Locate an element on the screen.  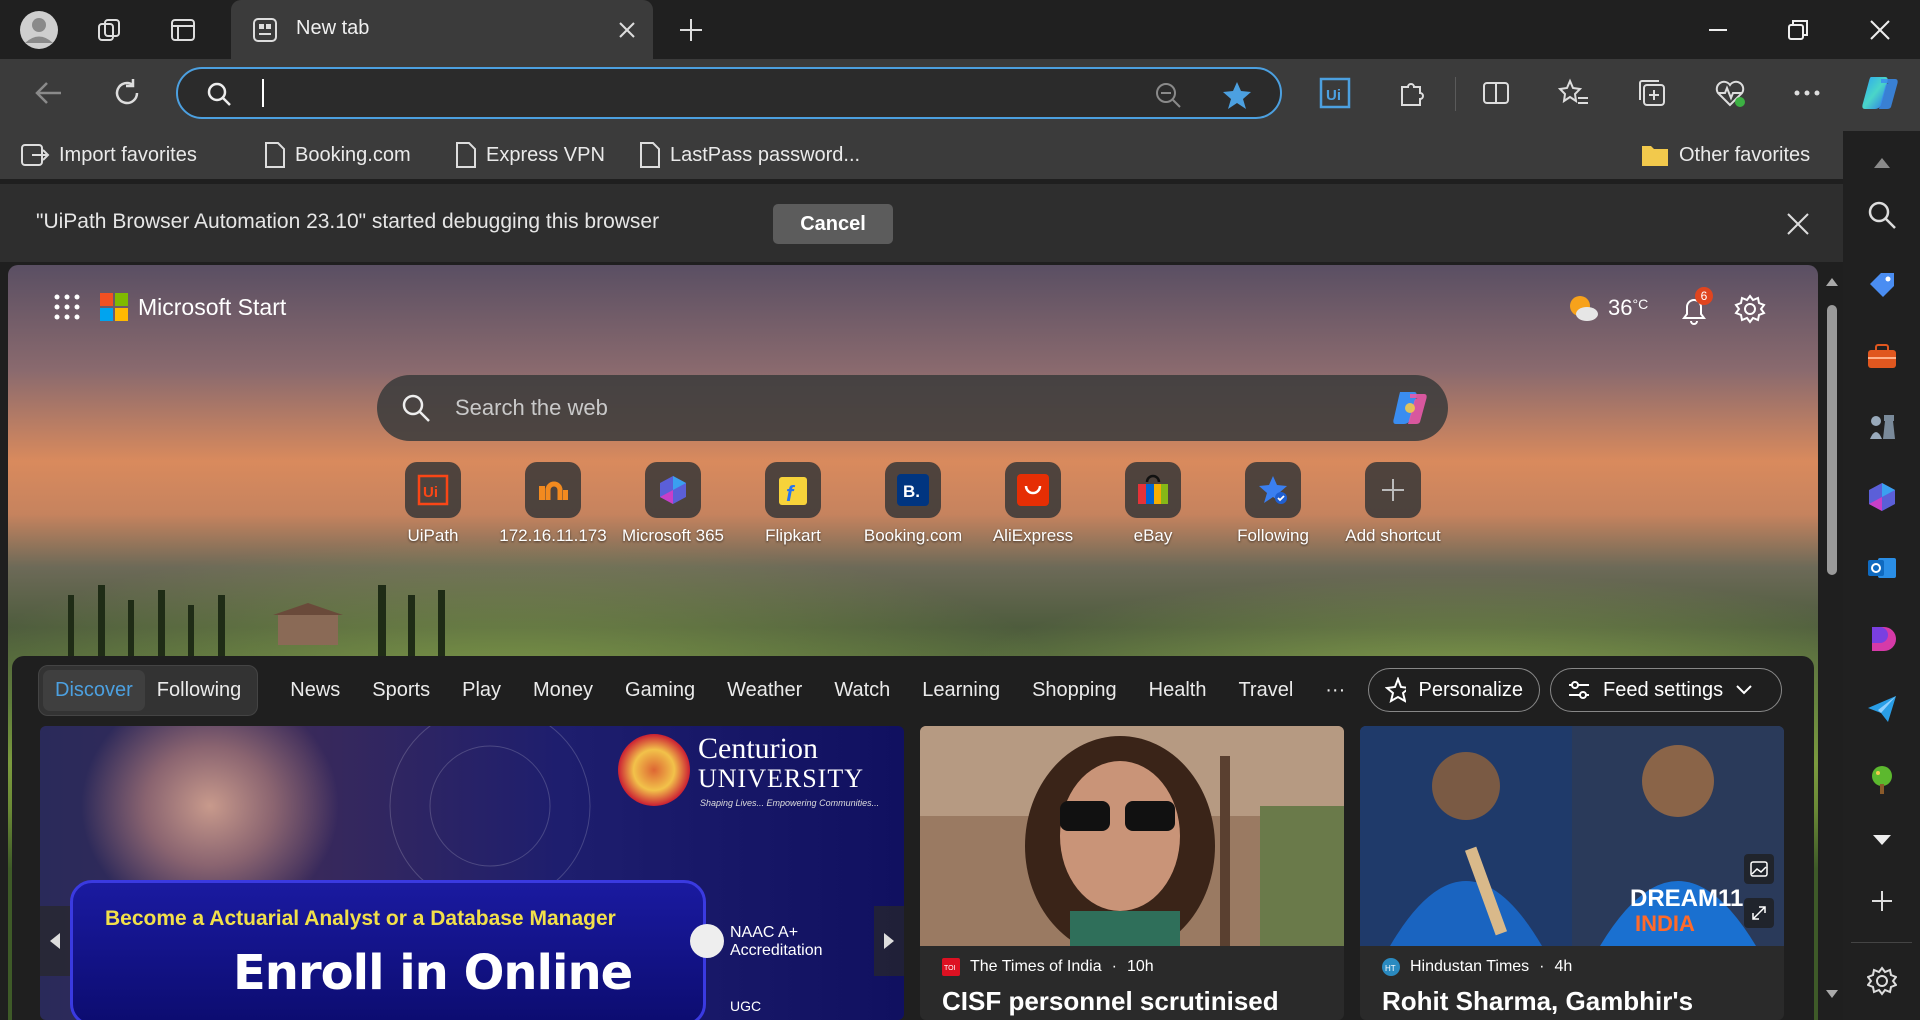
import-icon is located at coordinates (35, 155).